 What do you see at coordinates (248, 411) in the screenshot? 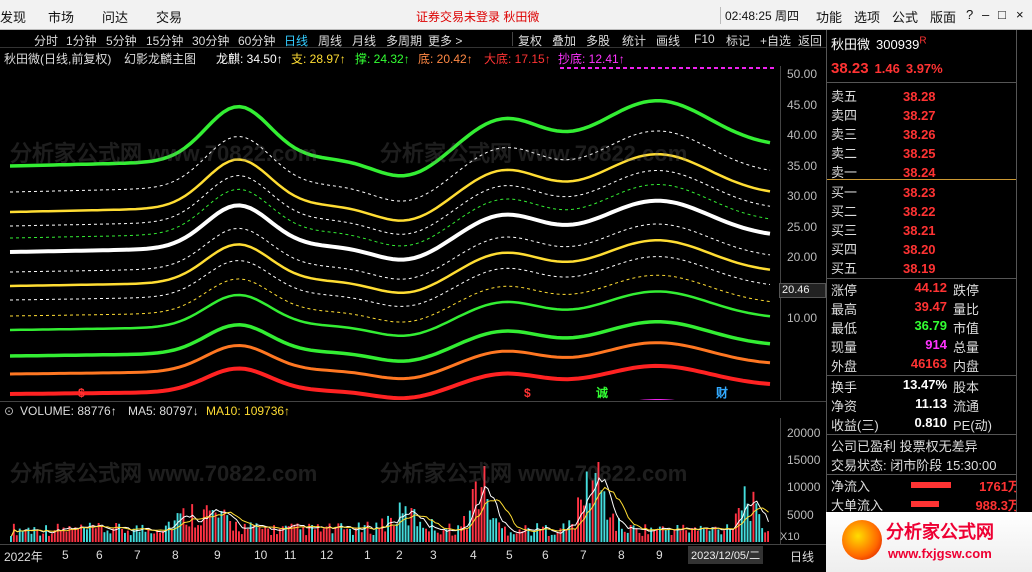
I see `ma10-value: MA10: 109736↑` at bounding box center [248, 411].